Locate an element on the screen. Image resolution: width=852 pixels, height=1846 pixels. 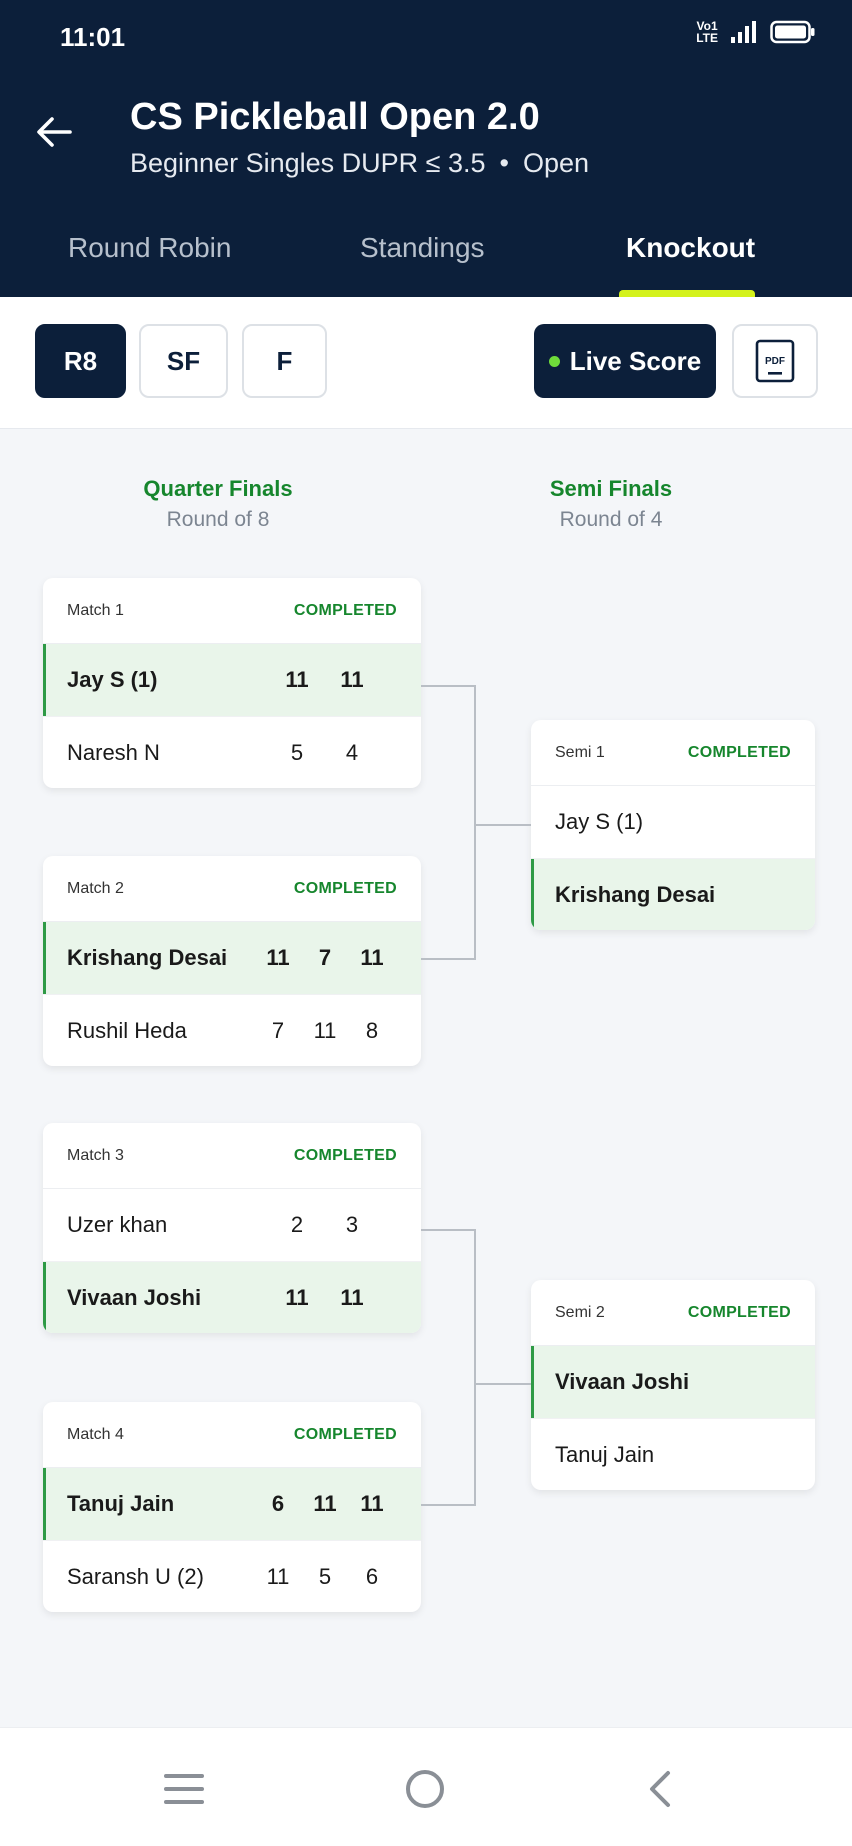
tab-round-robin: Round Robin is located at coordinates (149, 248).